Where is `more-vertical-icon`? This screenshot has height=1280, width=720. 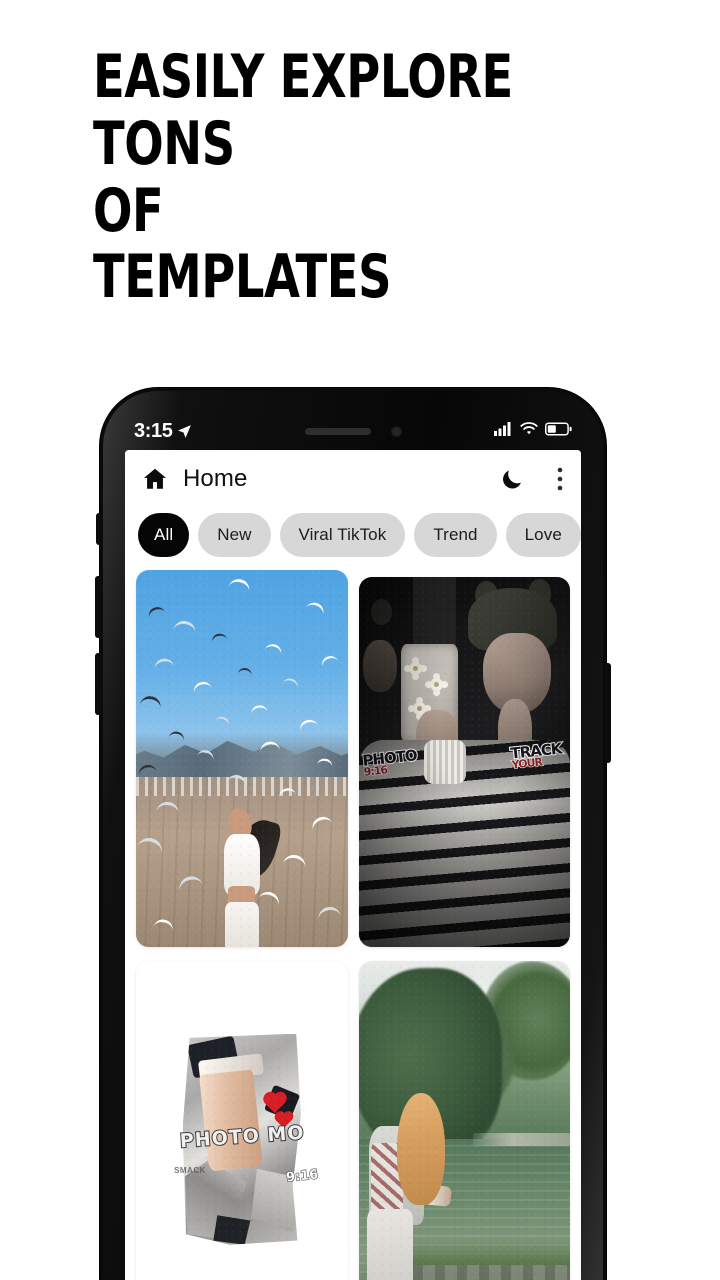
more-vertical-icon is located at coordinates (560, 479).